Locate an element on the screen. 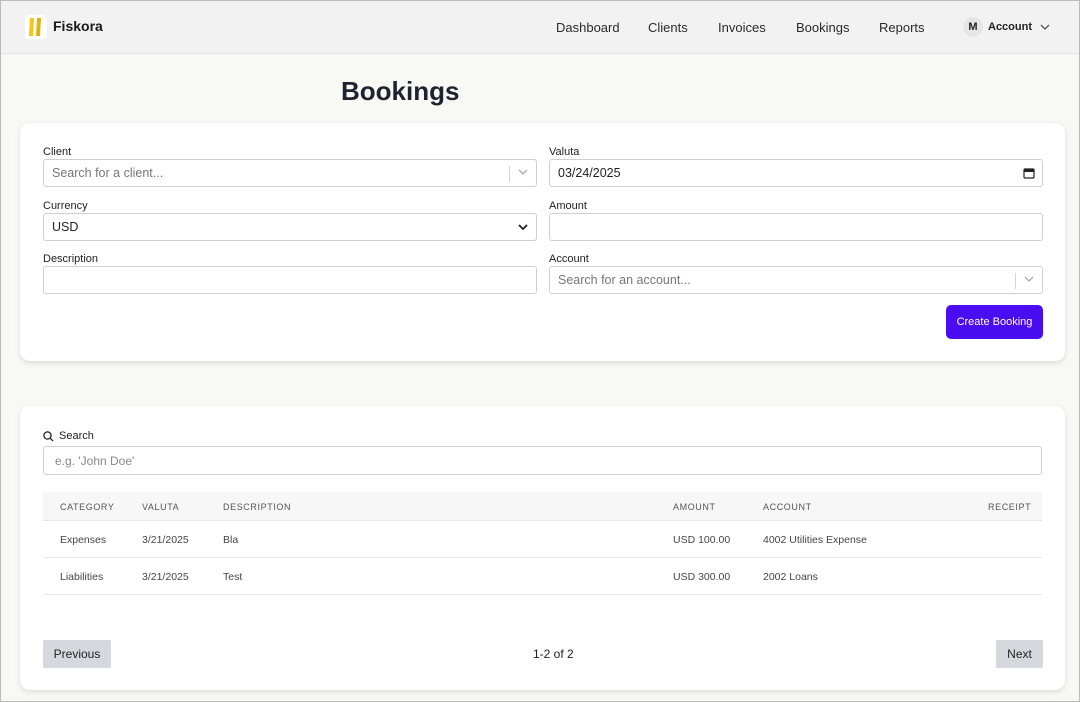 This screenshot has width=1080, height=702. calendar-icon is located at coordinates (1029, 173).